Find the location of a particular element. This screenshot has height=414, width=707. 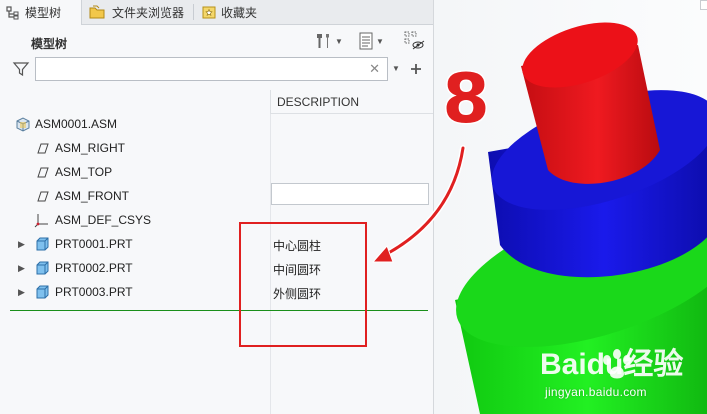

tree-row-label: PRT0002.PRT is located at coordinates (94, 268).